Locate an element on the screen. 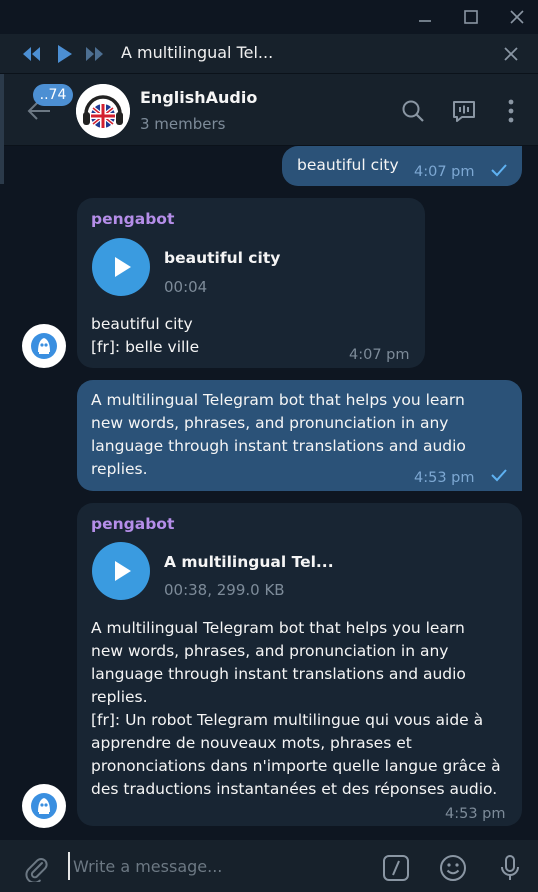  chat-member-count: 3 members is located at coordinates (183, 124).